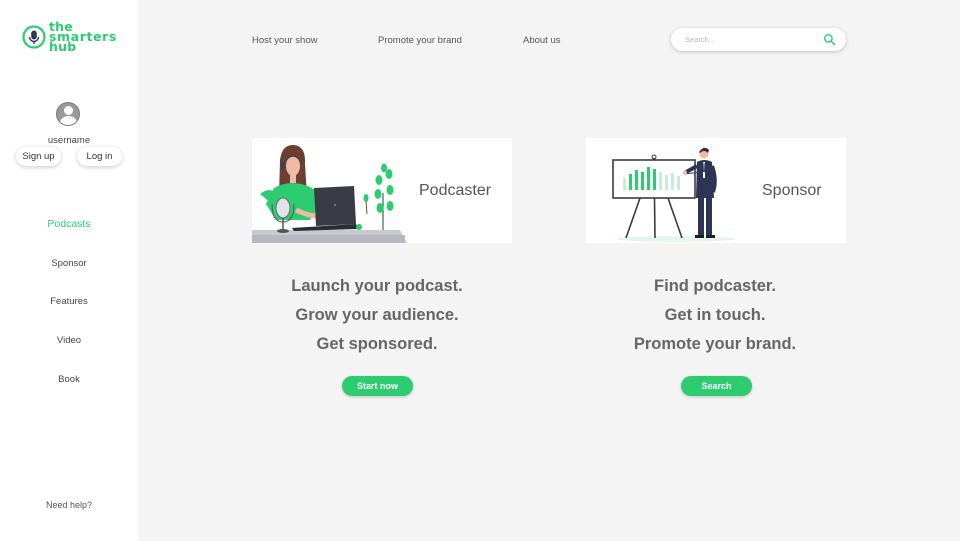 The image size is (960, 541). Describe the element at coordinates (715, 344) in the screenshot. I see `sponsor-tagline-3: Promote your brand.` at that location.